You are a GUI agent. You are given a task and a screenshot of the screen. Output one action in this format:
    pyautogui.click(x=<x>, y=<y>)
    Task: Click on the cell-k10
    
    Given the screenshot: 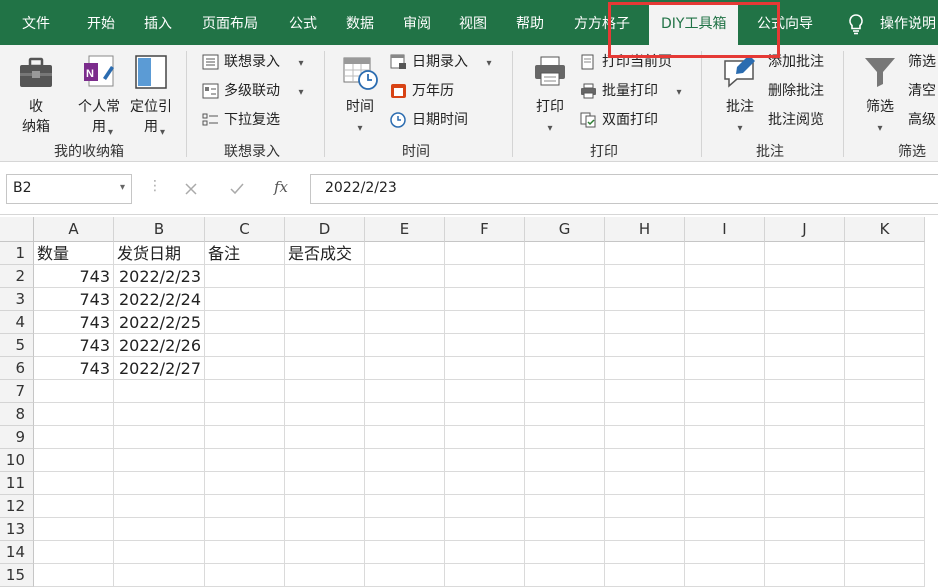 What is the action you would take?
    pyautogui.click(x=885, y=460)
    